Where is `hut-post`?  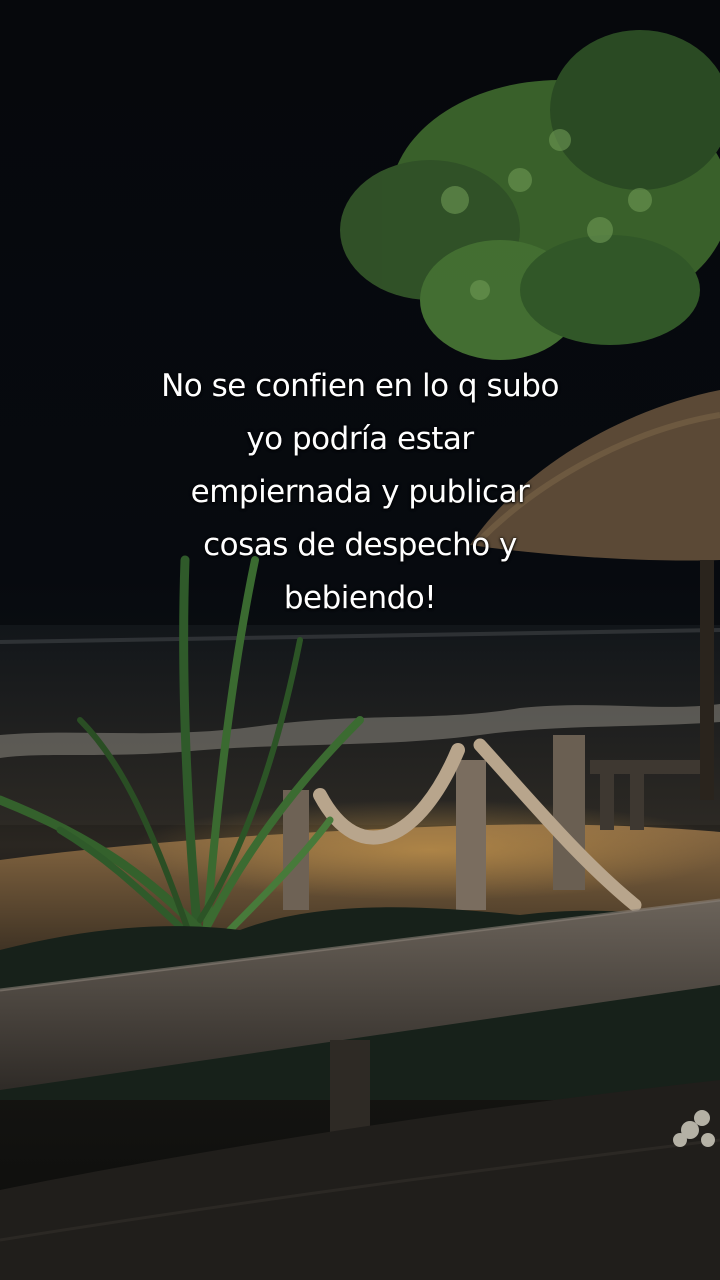
hut-post is located at coordinates (707, 680).